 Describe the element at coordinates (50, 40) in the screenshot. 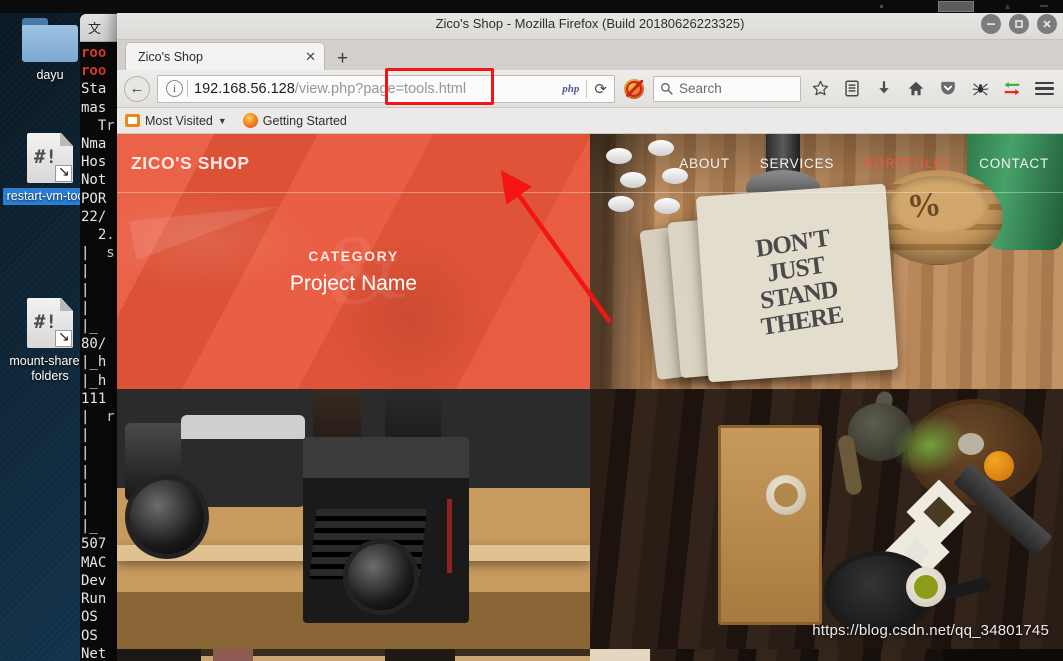

I see `folder-icon` at that location.